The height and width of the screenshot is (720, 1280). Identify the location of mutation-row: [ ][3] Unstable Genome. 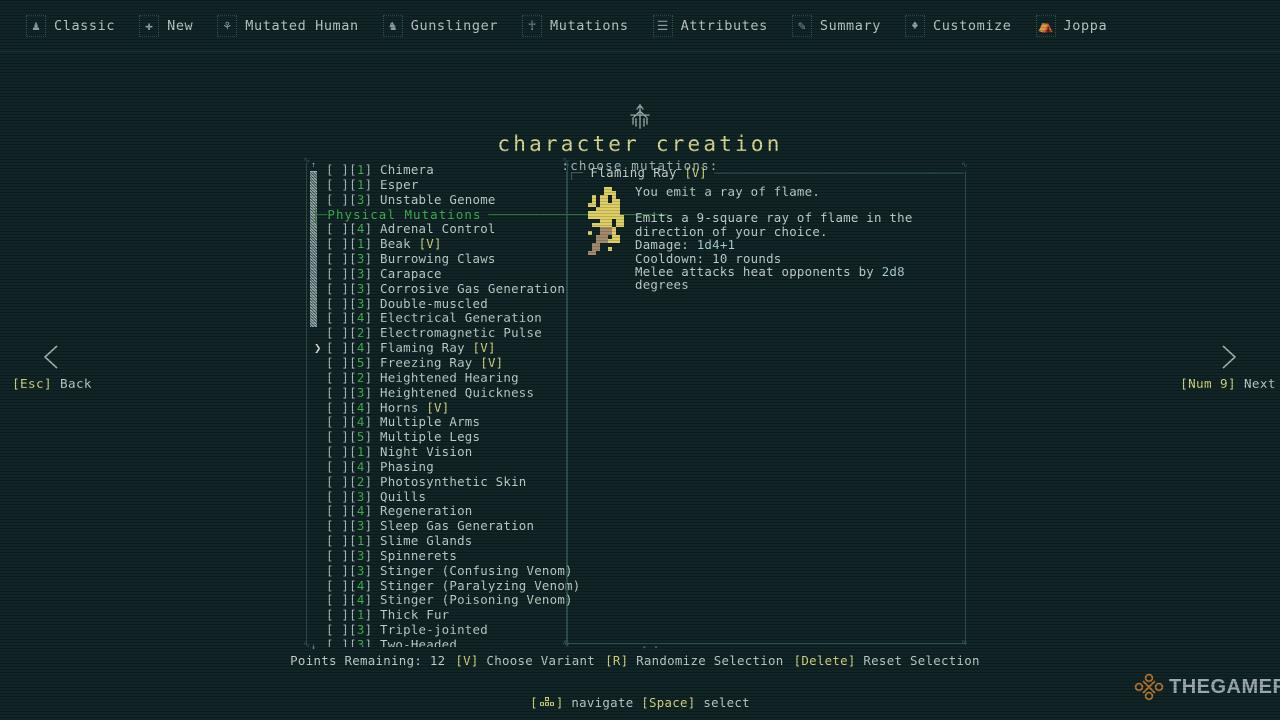
(446, 200).